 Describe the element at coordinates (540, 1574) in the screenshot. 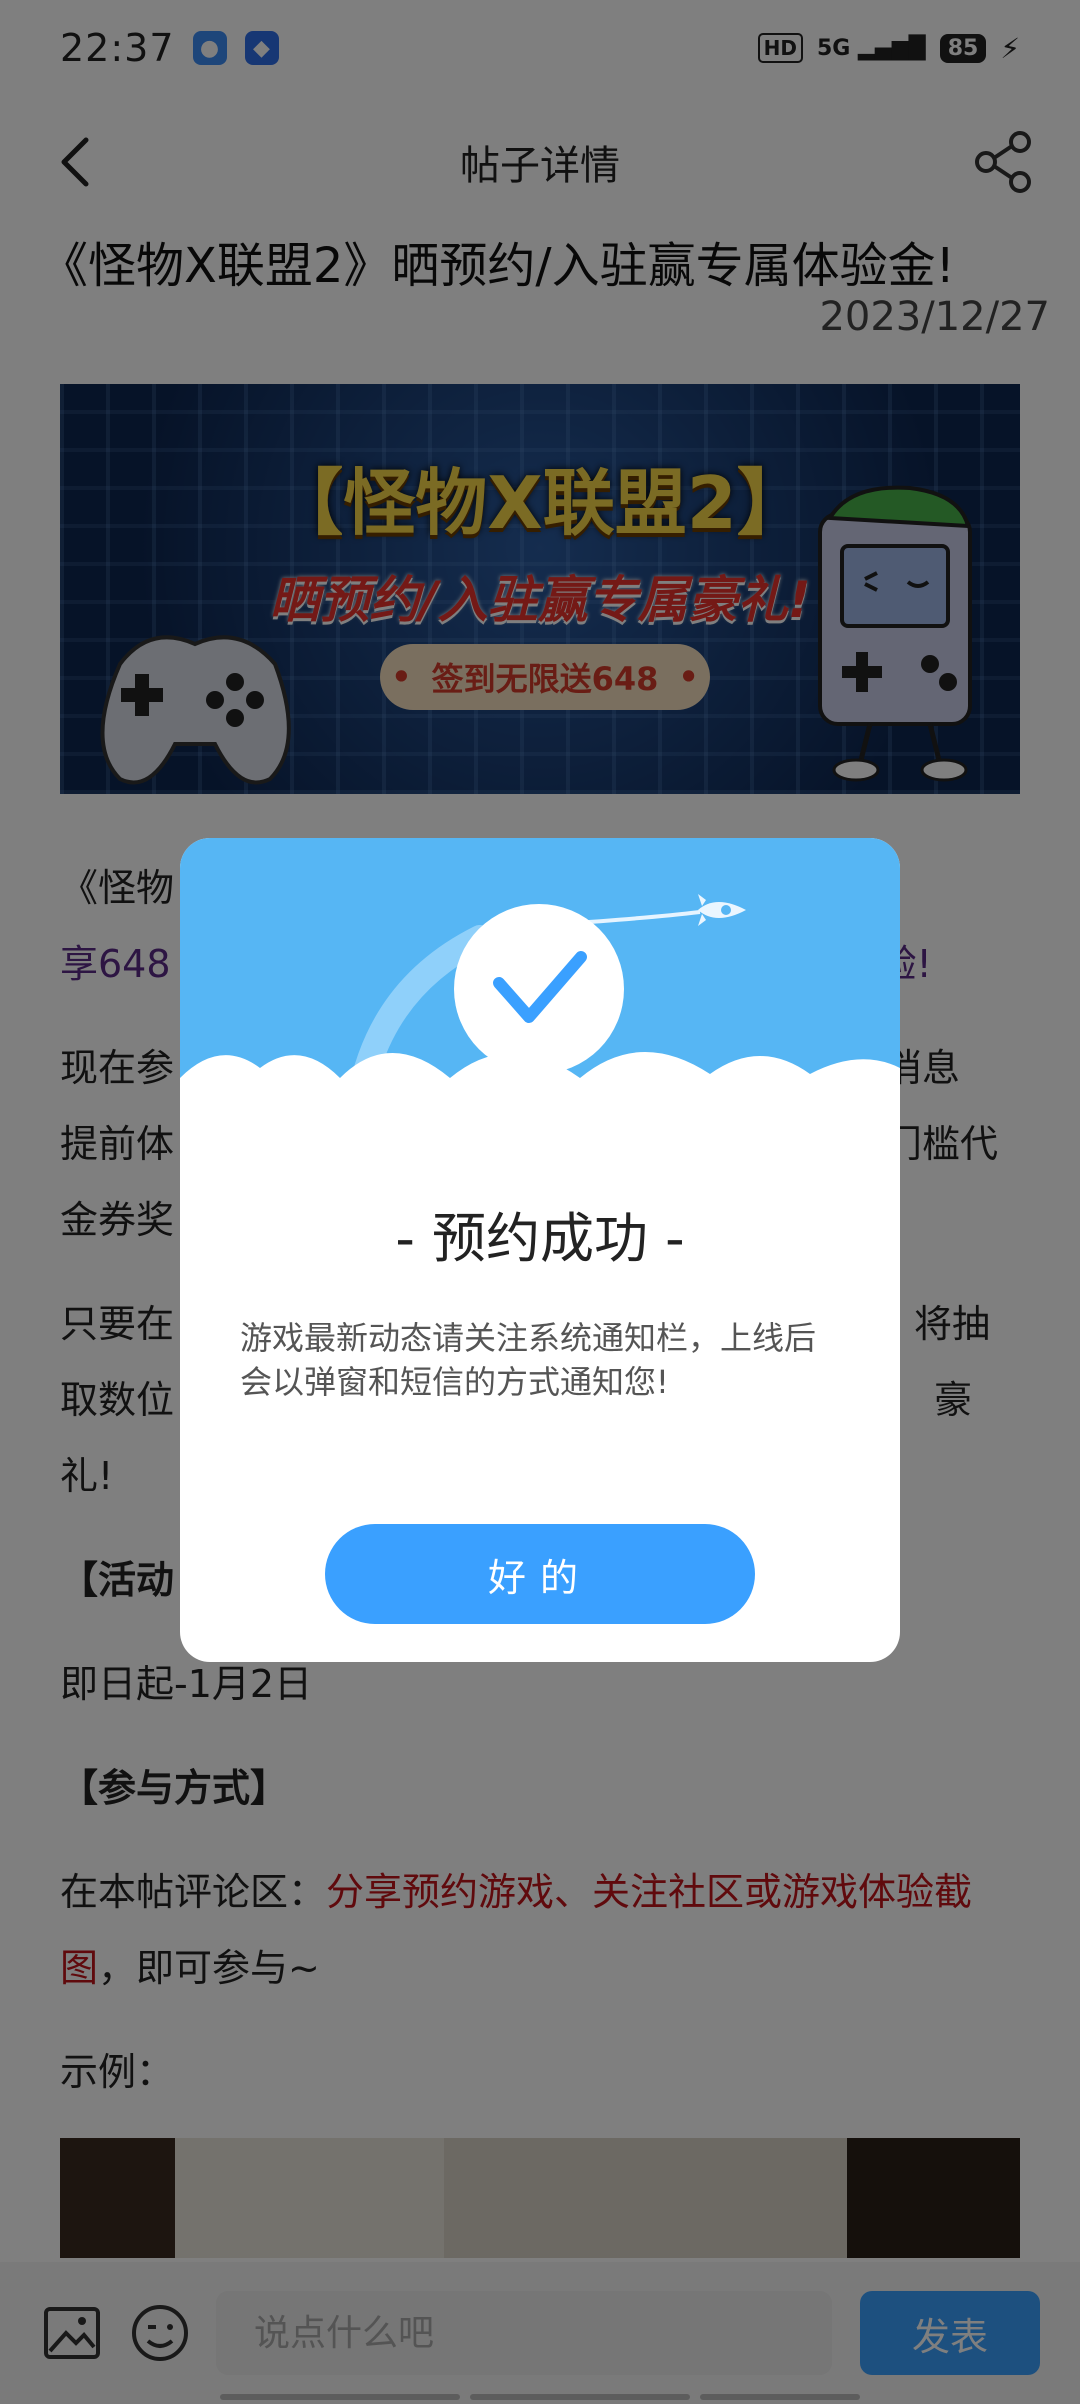

I see `ok-button: 好的` at that location.